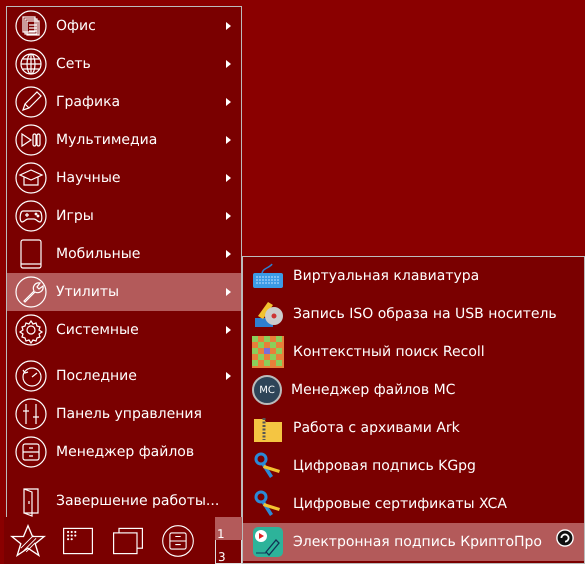 The image size is (585, 564). Describe the element at coordinates (124, 26) in the screenshot. I see `menu-item: Офис` at that location.